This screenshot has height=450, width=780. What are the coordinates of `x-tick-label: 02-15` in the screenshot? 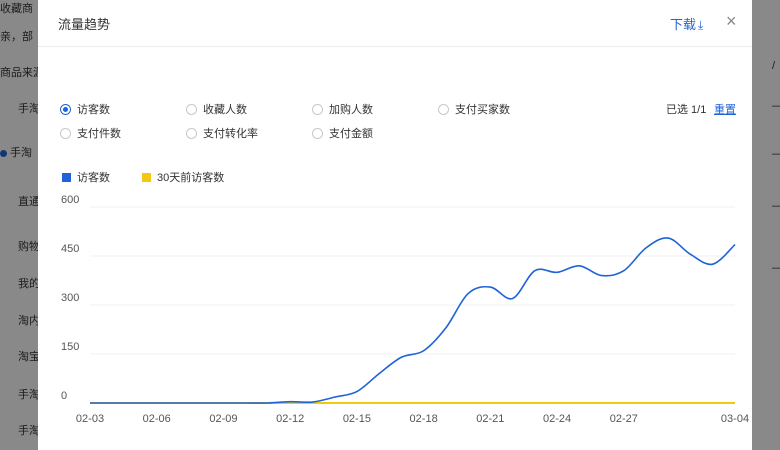 It's located at (357, 419).